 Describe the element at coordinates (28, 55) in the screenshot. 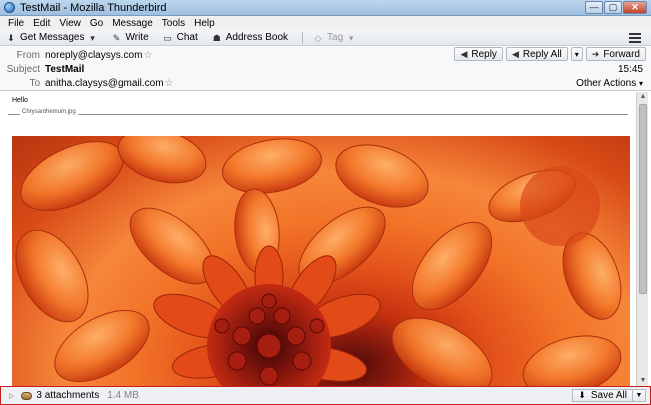

I see `from-label: From` at that location.